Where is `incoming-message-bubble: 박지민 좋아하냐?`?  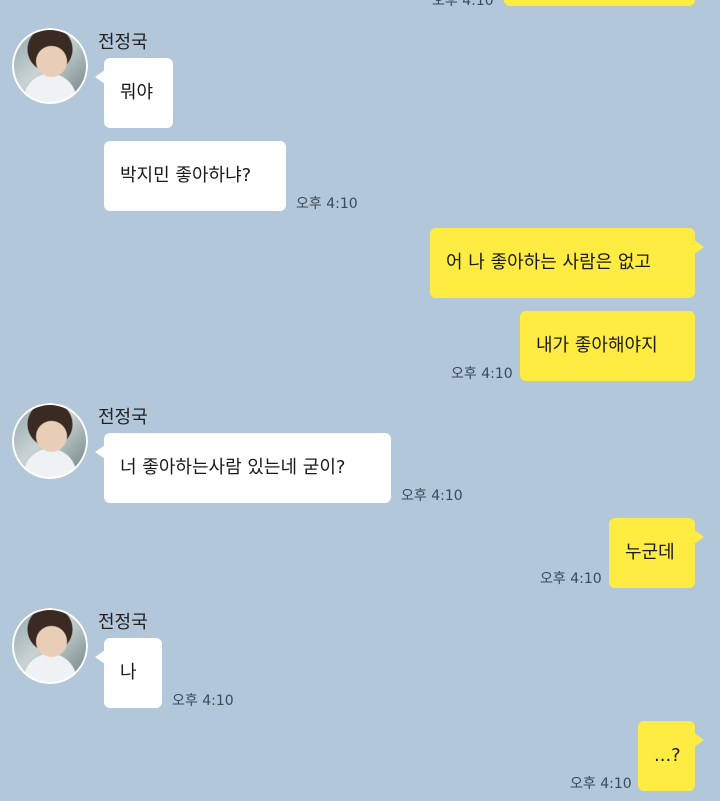
incoming-message-bubble: 박지민 좋아하냐? is located at coordinates (195, 176).